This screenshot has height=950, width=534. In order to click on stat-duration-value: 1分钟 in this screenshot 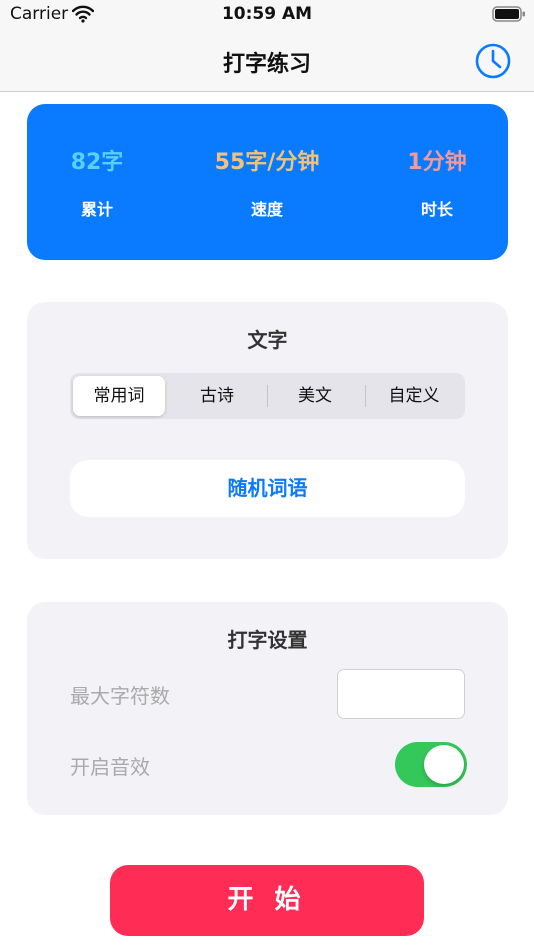, I will do `click(437, 162)`.